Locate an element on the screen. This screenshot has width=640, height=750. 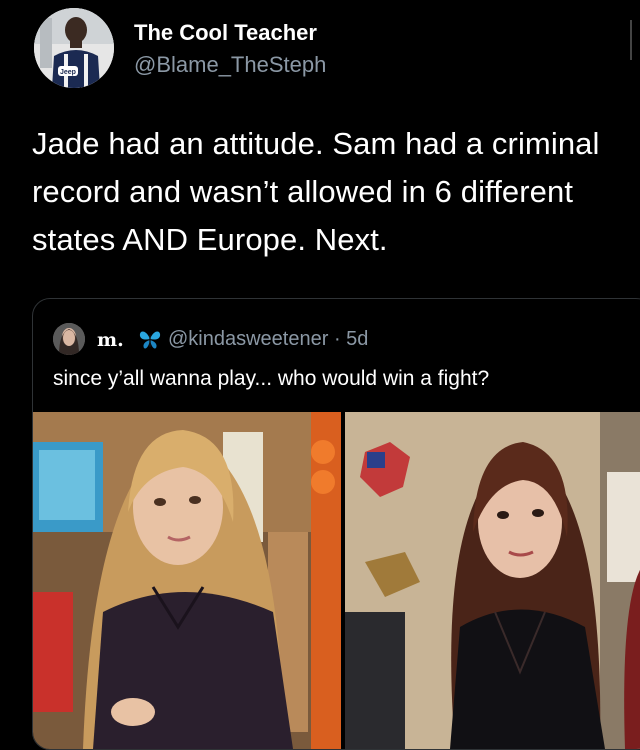
avatar-photo-icon: Jeep is located at coordinates (74, 48).